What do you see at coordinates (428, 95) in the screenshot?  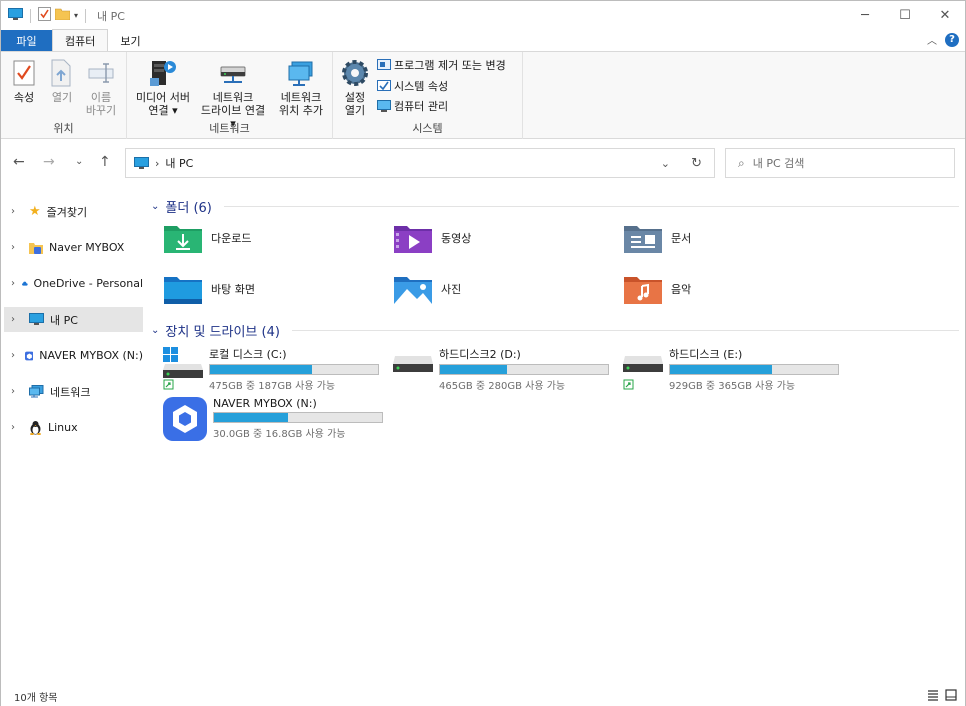 I see `ribbon-group-system: 설정 열기 프로그램 제거 또는 변경 시스템 속성 컴퓨터 관리 시스템` at bounding box center [428, 95].